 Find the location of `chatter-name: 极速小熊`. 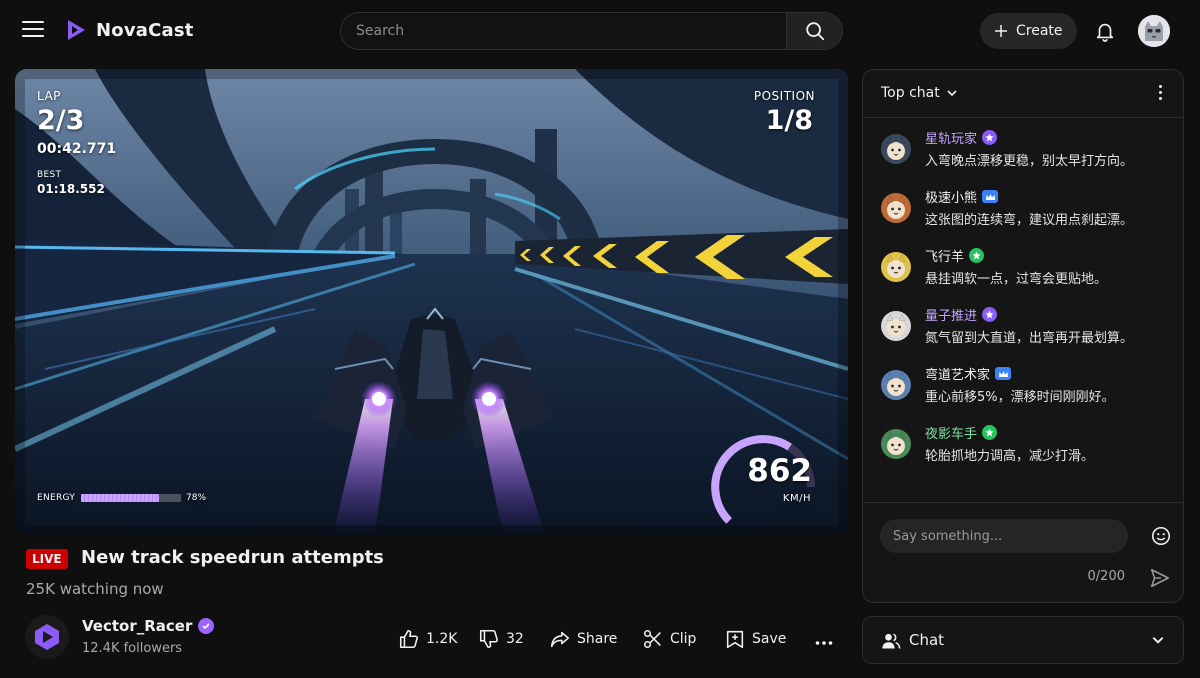

chatter-name: 极速小熊 is located at coordinates (962, 196).